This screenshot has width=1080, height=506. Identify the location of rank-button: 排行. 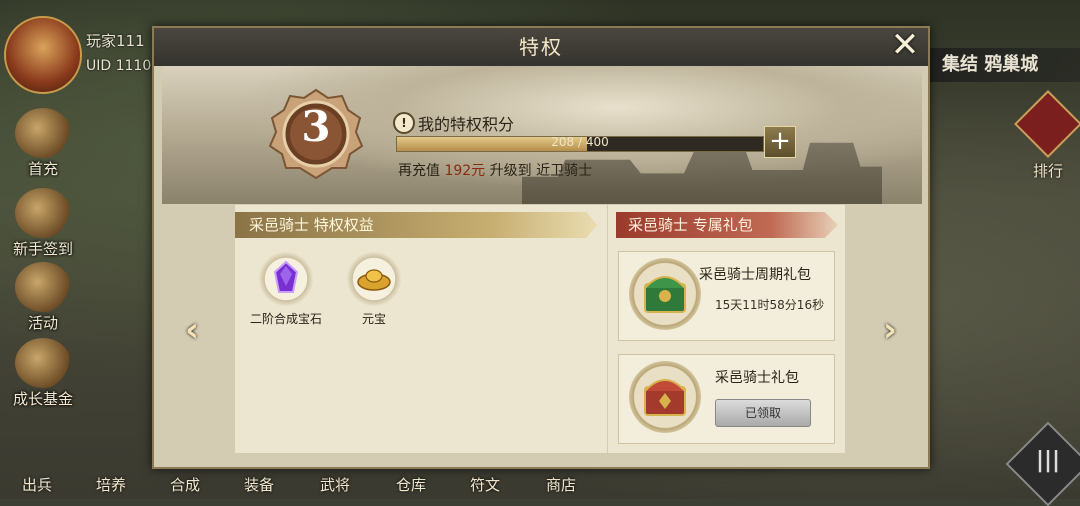
(1047, 135).